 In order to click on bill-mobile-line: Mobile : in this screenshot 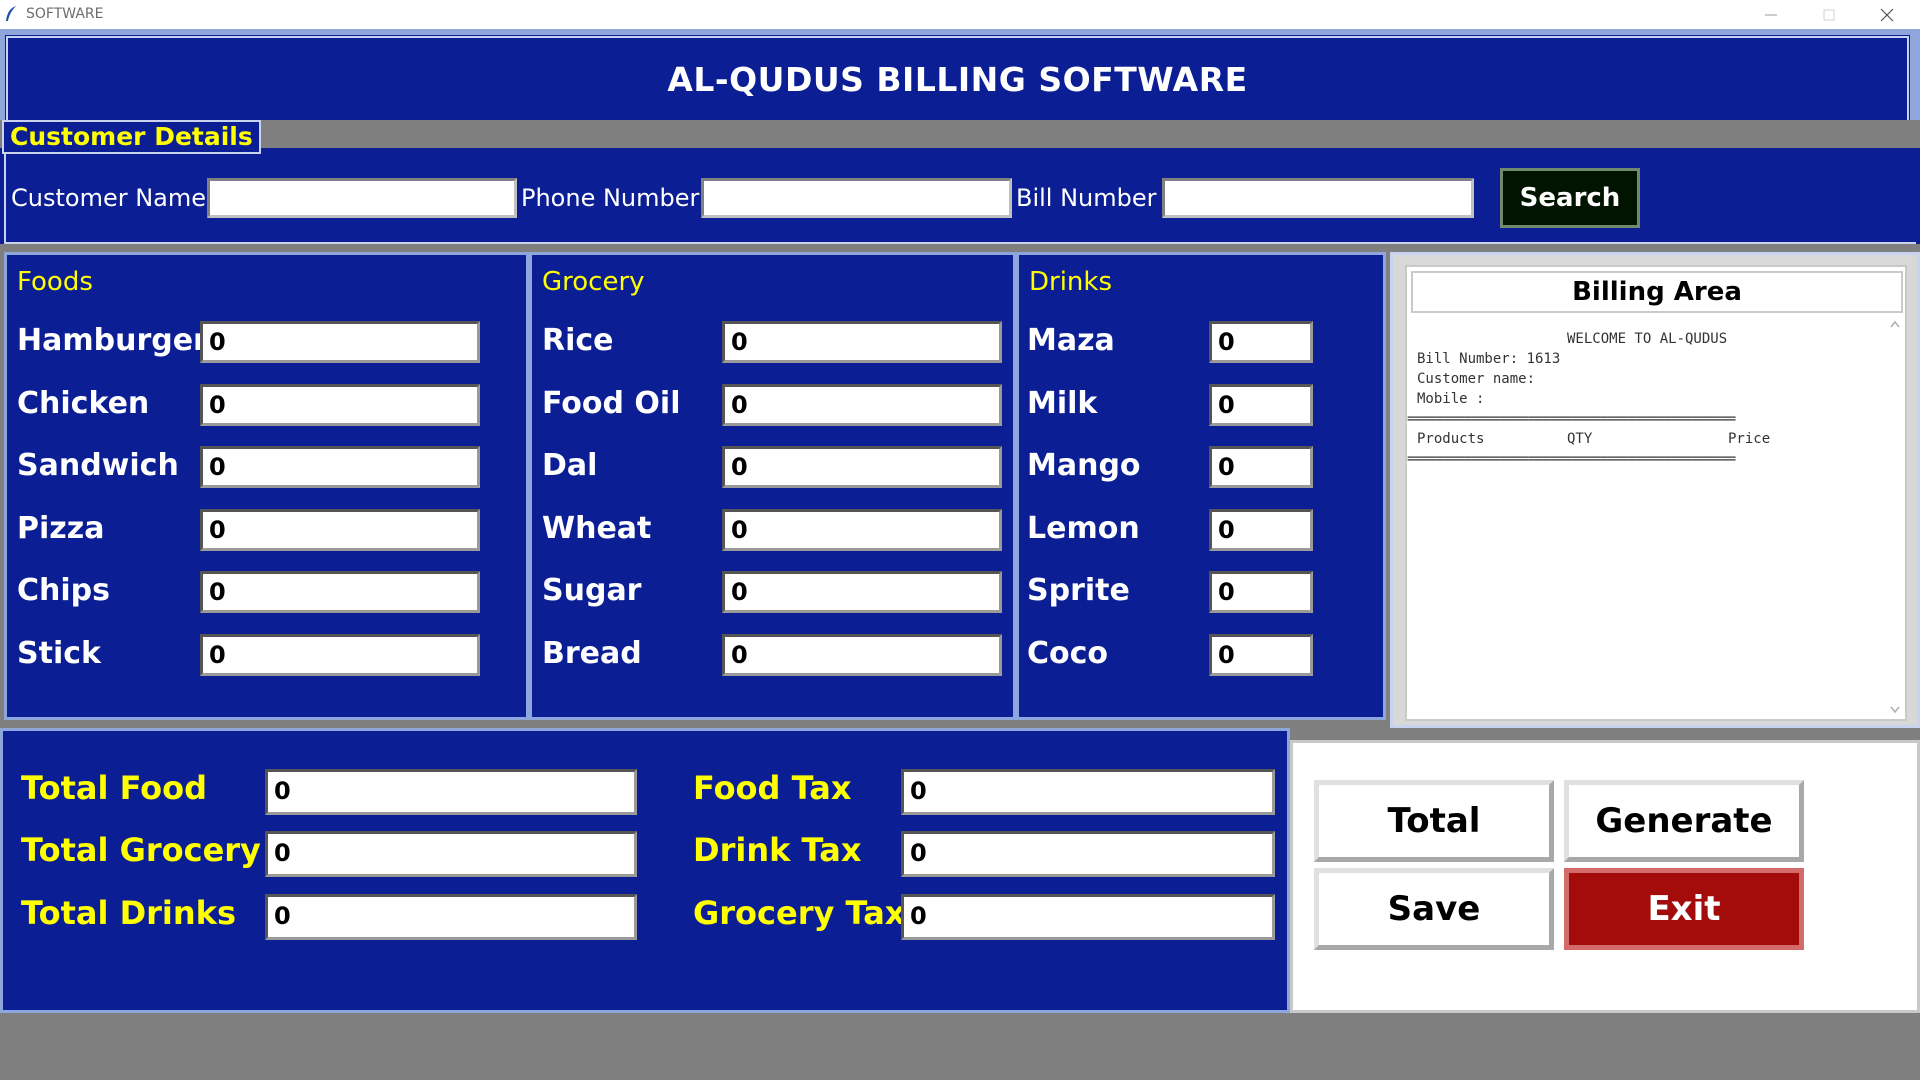, I will do `click(1451, 399)`.